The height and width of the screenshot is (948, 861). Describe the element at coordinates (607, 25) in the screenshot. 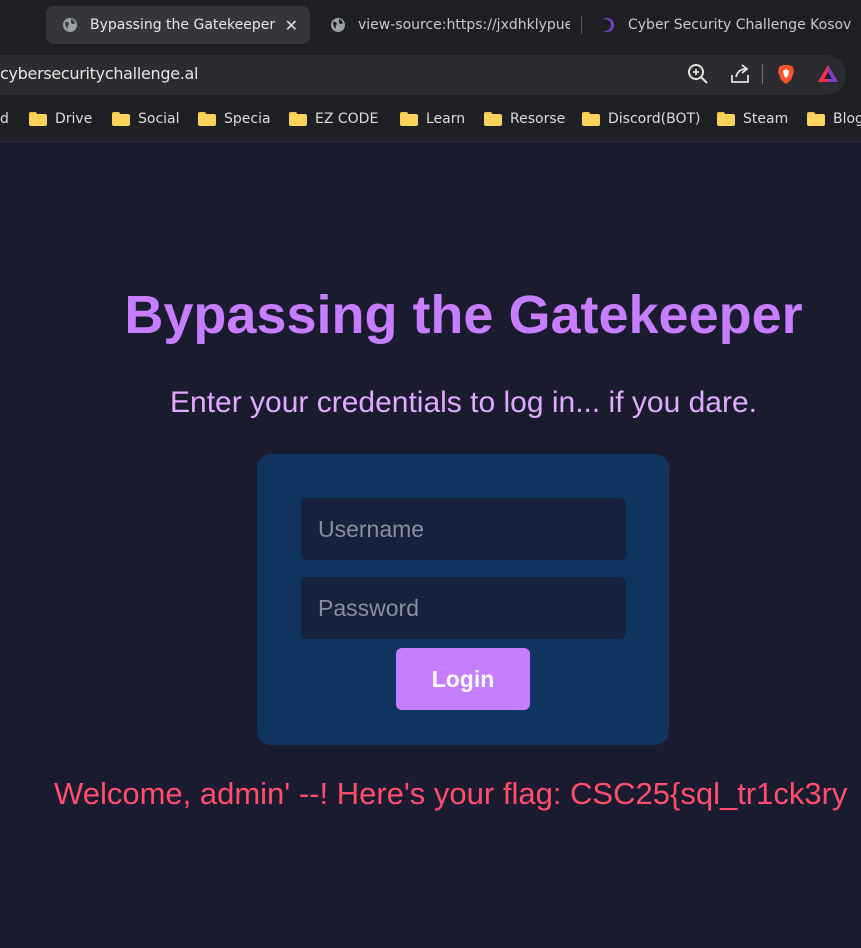

I see `crescent-icon` at that location.